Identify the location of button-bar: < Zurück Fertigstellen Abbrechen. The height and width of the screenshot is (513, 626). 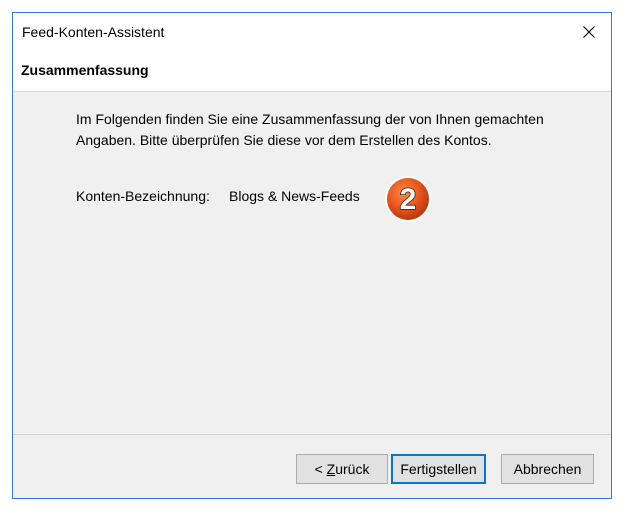
(312, 466).